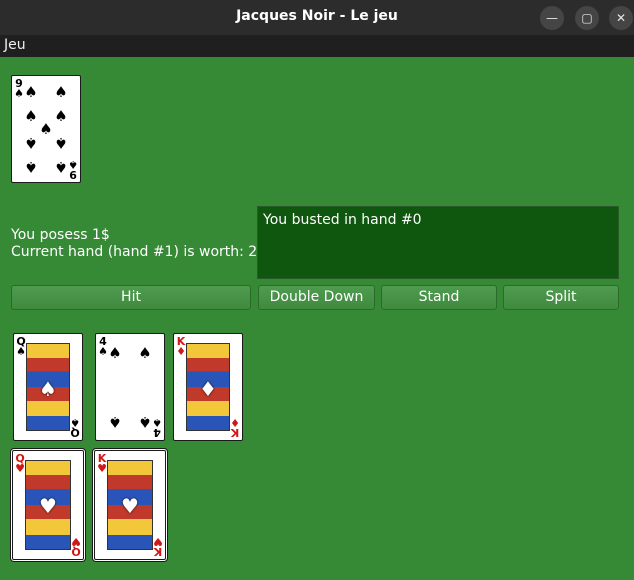 Image resolution: width=634 pixels, height=580 pixels. What do you see at coordinates (139, 252) in the screenshot?
I see `hand-worth-label: Current hand (hand #1) is worth: 20` at bounding box center [139, 252].